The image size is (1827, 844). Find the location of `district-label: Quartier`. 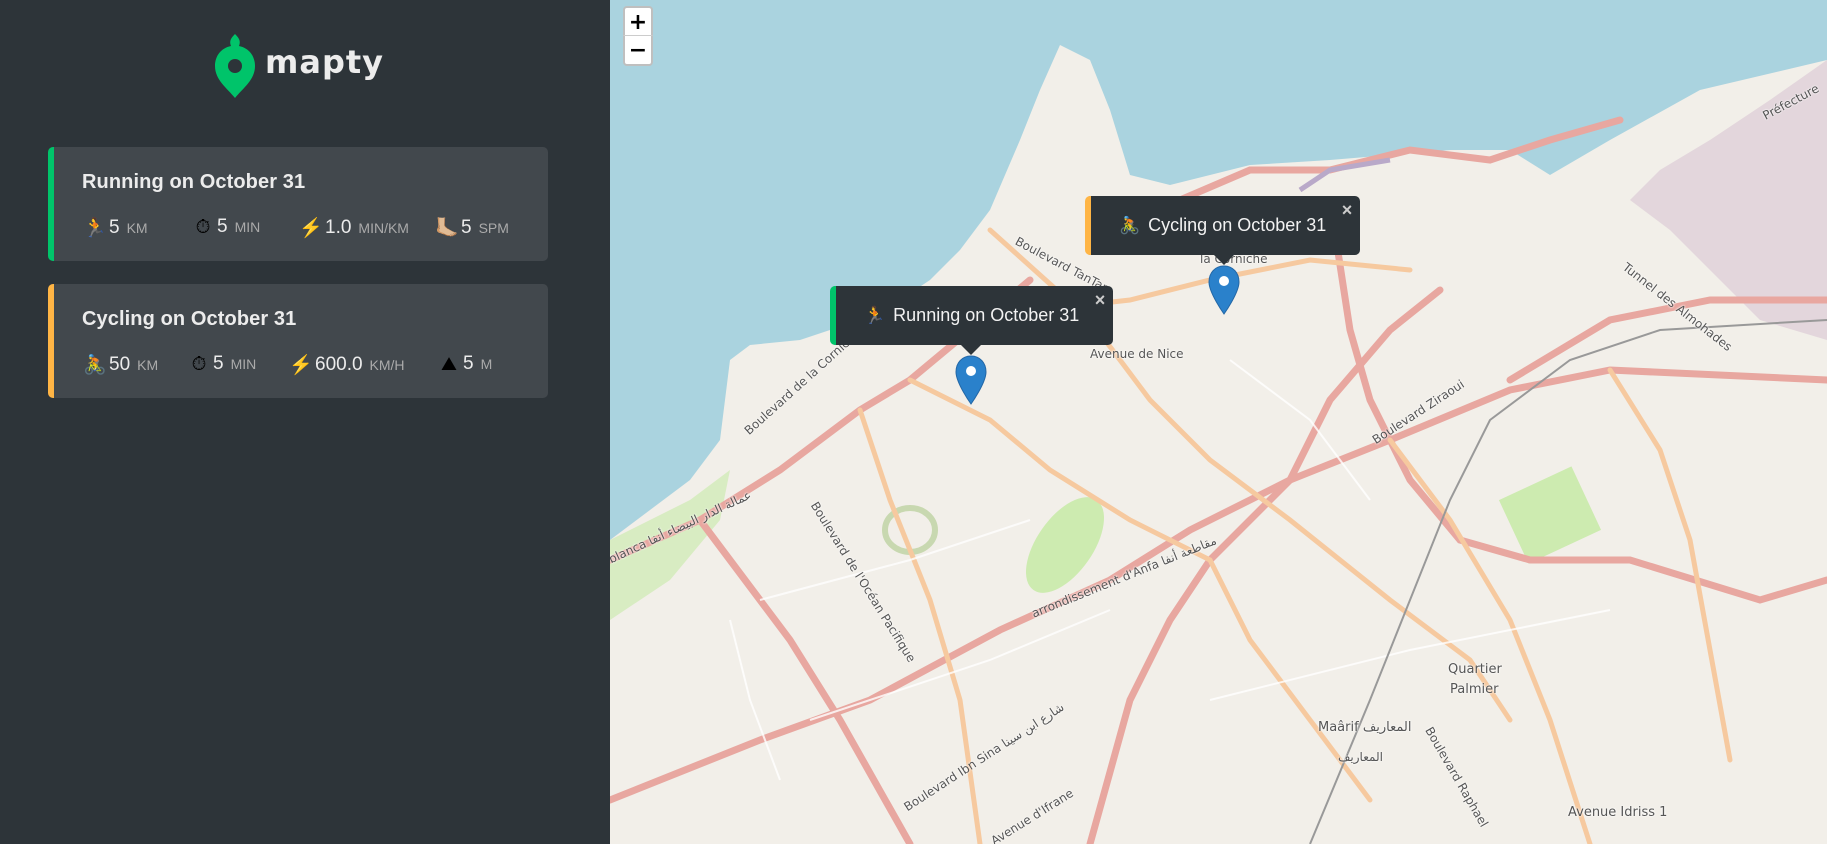

district-label: Quartier is located at coordinates (1475, 669).